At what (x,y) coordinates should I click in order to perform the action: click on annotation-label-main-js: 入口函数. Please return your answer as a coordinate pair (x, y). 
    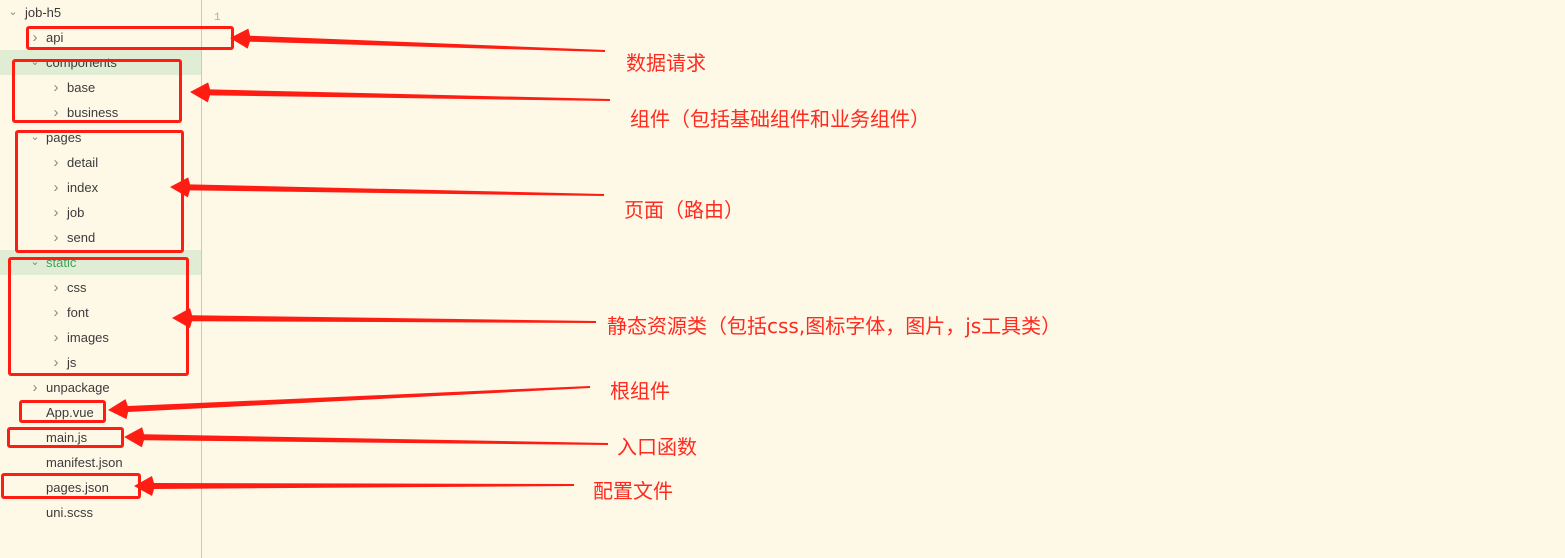
    Looking at the image, I should click on (657, 447).